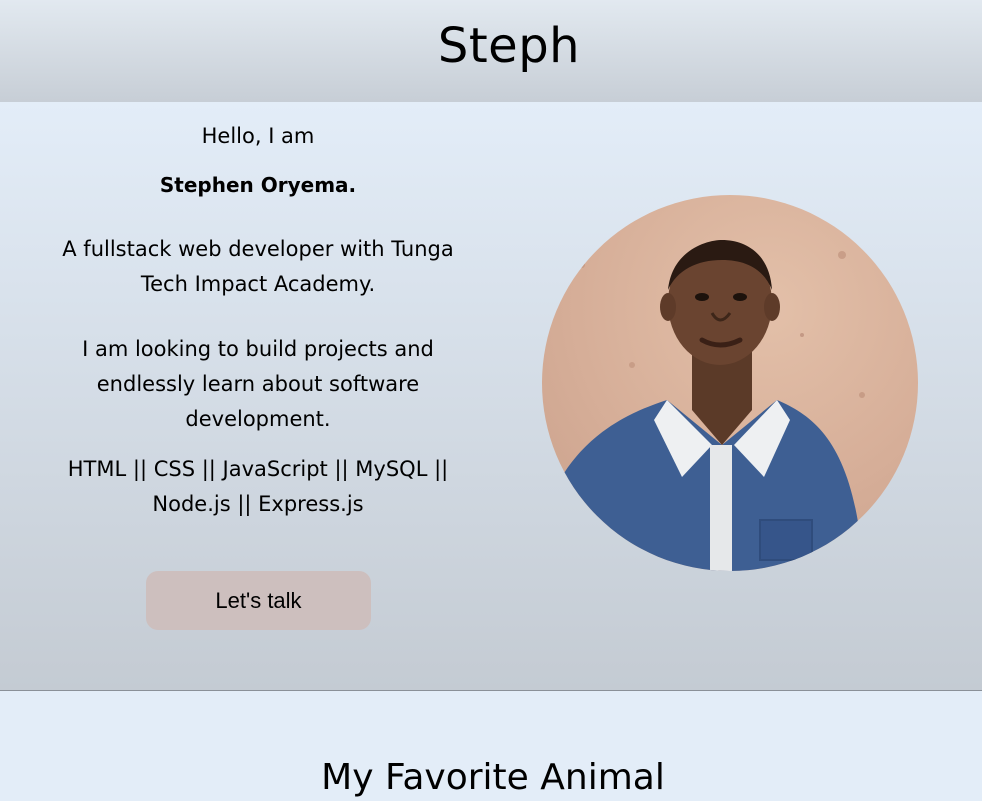 This screenshot has width=982, height=801. I want to click on favorite-animal-section: My Favorite Animal, so click(491, 746).